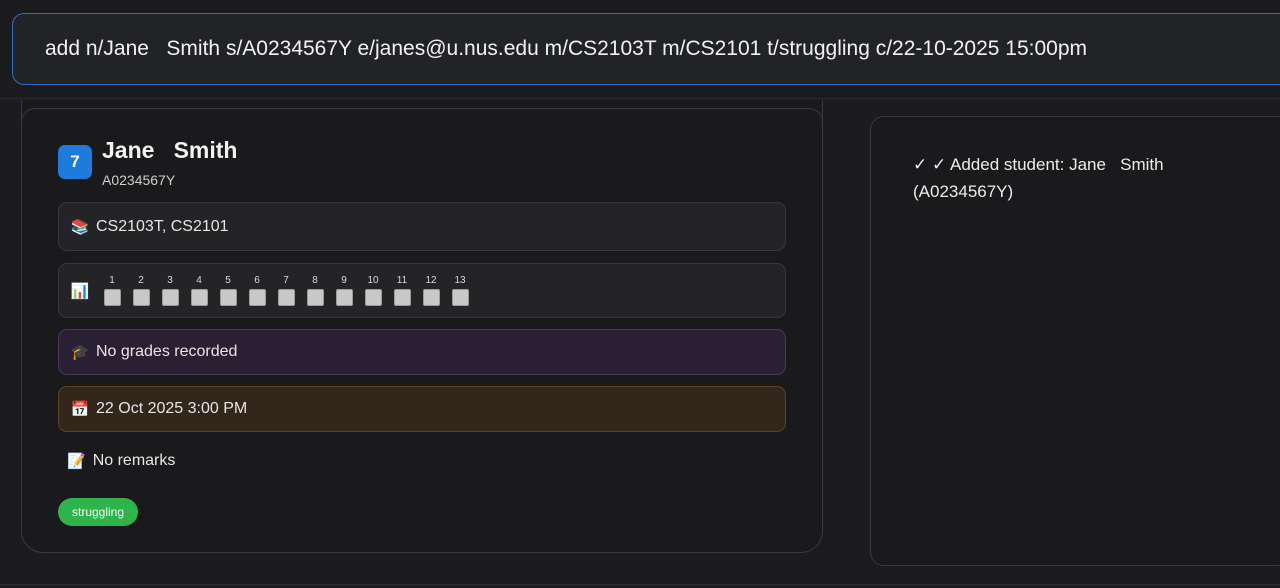 The image size is (1280, 588). What do you see at coordinates (286, 280) in the screenshot?
I see `week-number: 7` at bounding box center [286, 280].